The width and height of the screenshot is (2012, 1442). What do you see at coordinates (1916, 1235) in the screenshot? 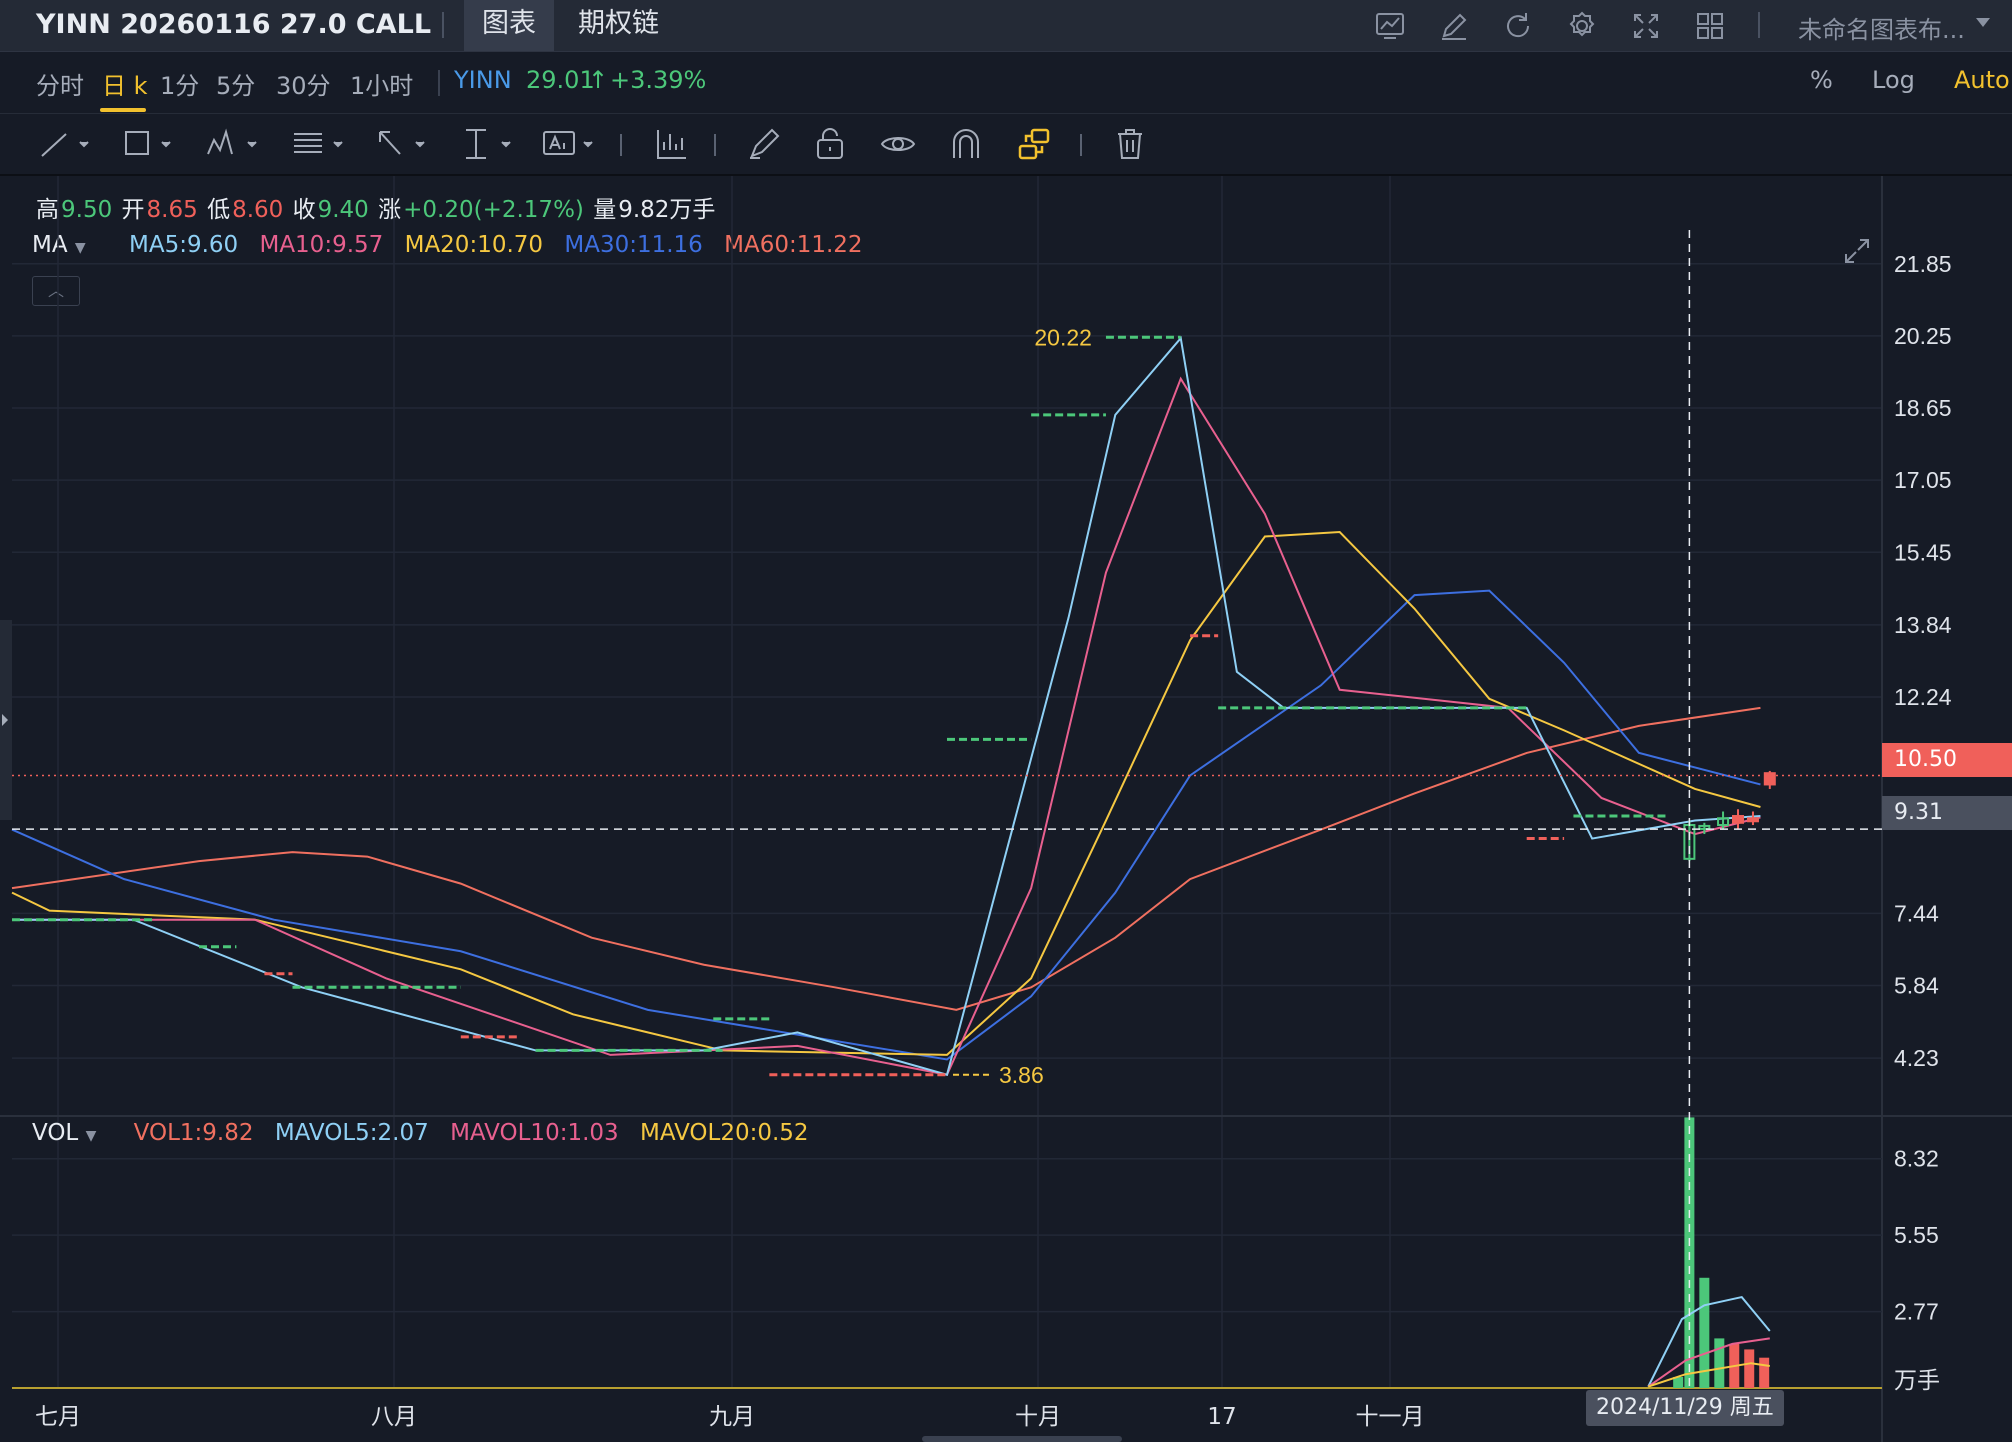
I see `volume-axis-label: 5.55` at bounding box center [1916, 1235].